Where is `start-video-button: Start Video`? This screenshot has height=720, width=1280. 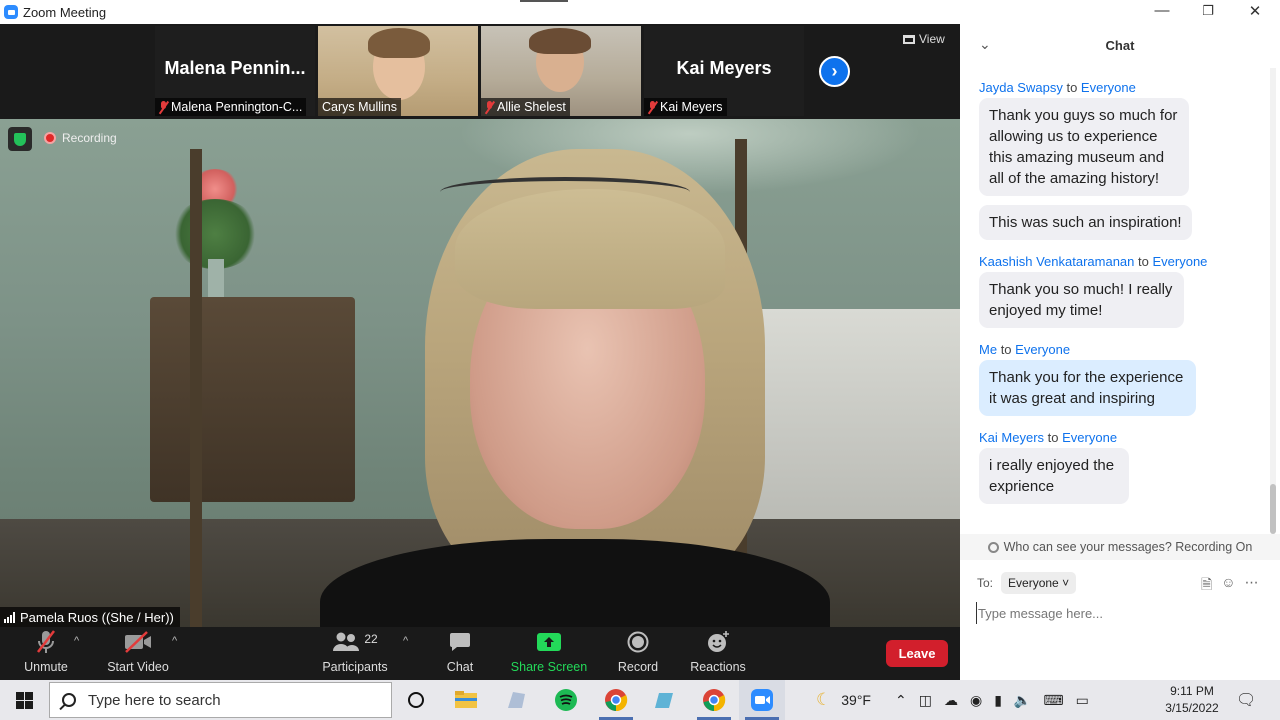 start-video-button: Start Video is located at coordinates (138, 653).